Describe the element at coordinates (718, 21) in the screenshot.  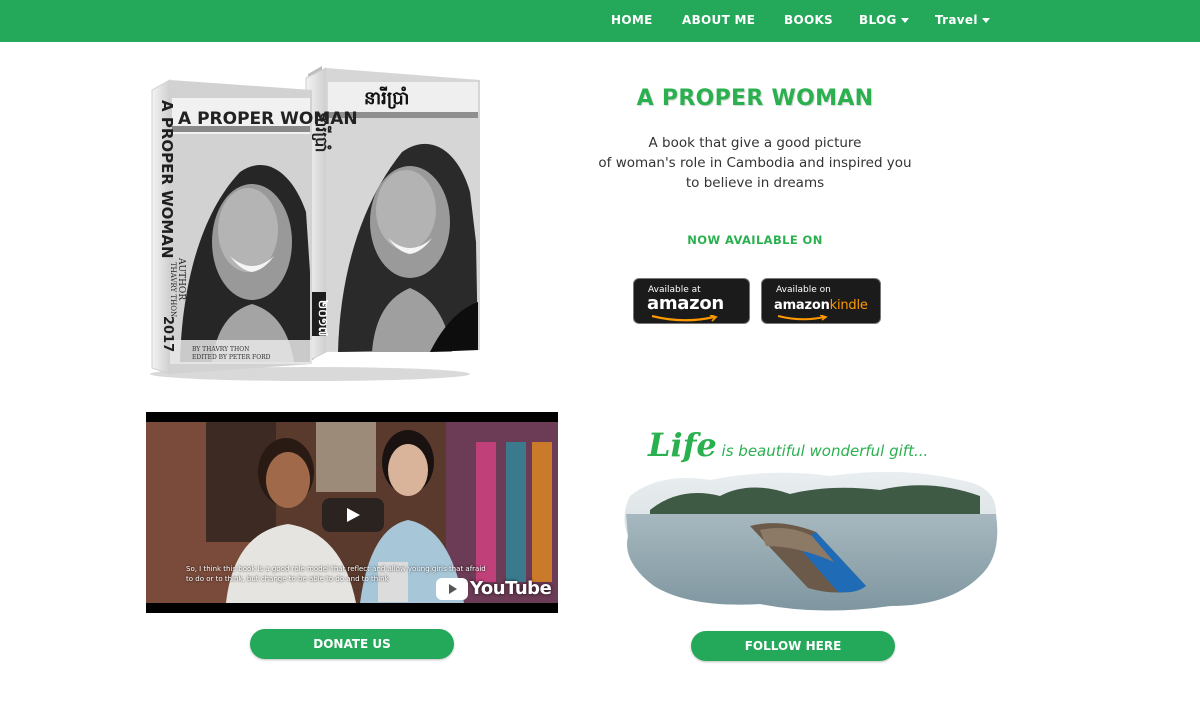
I see `nav-about-me: ABOUT ME` at that location.